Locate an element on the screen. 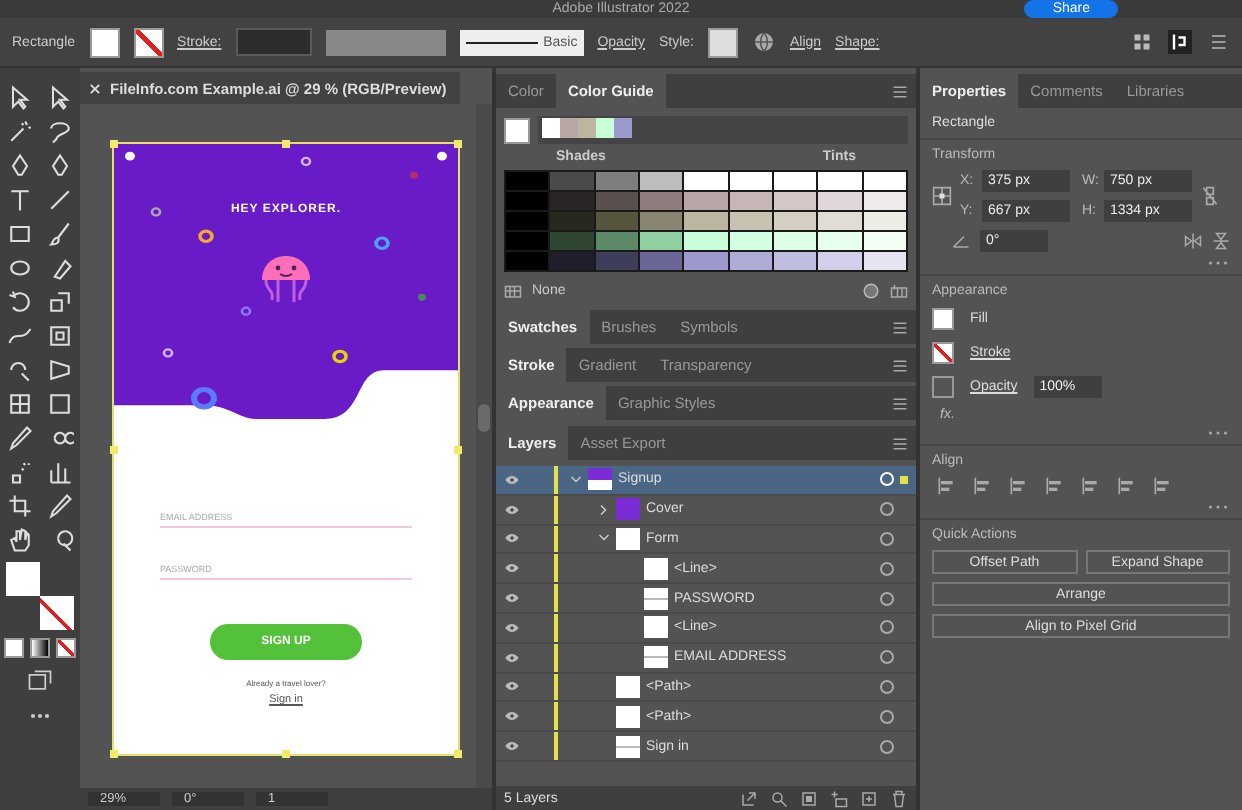  perspective-icon is located at coordinates (60, 370).